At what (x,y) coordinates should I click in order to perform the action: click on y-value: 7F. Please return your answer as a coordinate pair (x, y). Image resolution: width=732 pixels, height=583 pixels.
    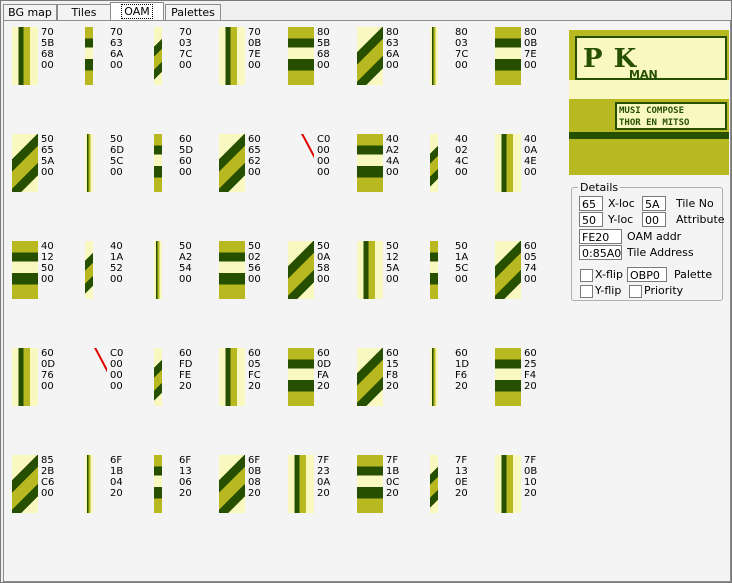
    Looking at the image, I should click on (461, 460).